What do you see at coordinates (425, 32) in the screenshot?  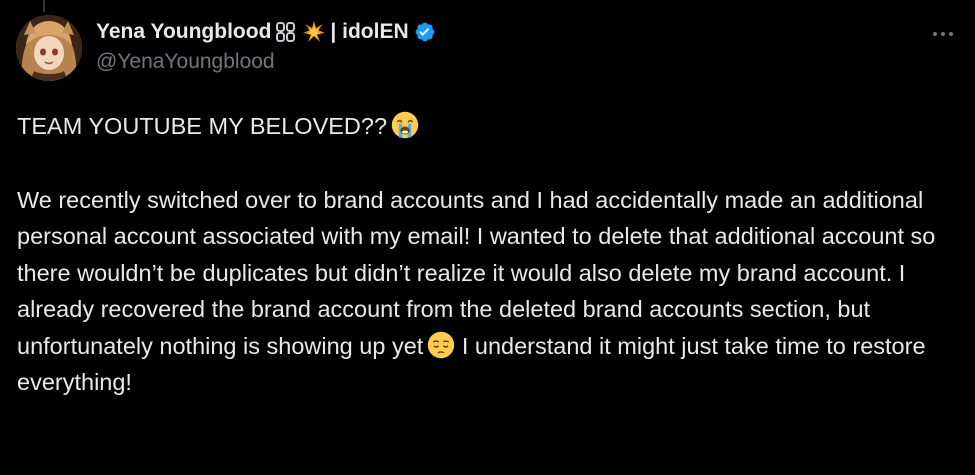 I see `verified-badge-icon` at bounding box center [425, 32].